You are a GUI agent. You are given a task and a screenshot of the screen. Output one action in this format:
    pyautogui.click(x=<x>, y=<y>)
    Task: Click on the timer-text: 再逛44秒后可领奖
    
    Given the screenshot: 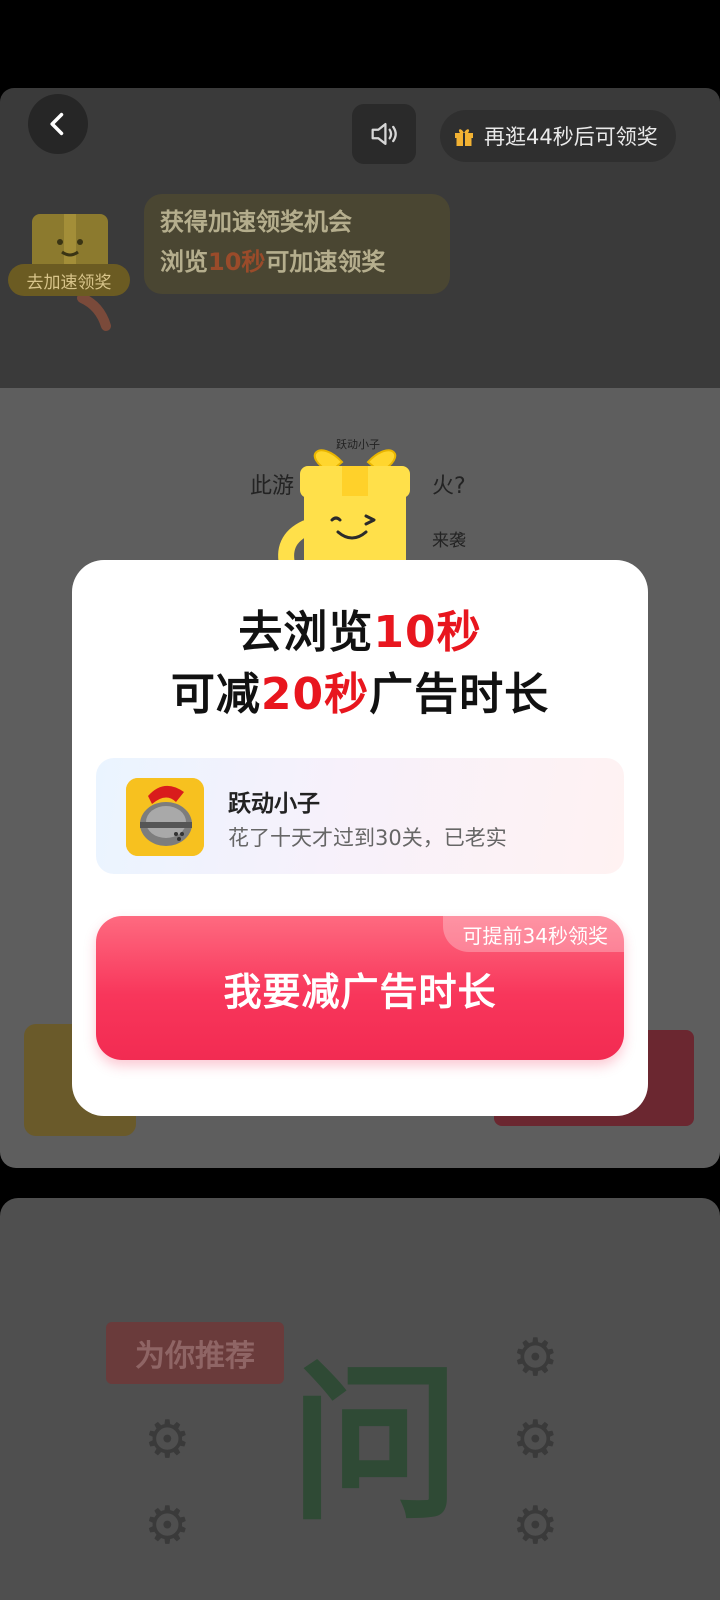 What is the action you would take?
    pyautogui.click(x=571, y=137)
    